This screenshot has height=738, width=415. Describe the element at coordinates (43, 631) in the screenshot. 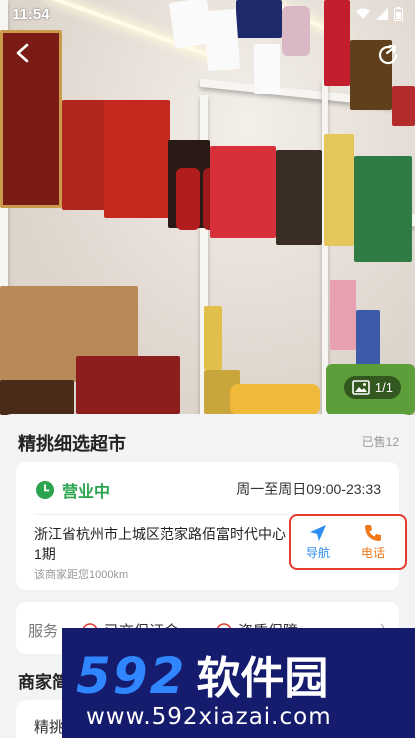

I see `service-label: 服务` at that location.